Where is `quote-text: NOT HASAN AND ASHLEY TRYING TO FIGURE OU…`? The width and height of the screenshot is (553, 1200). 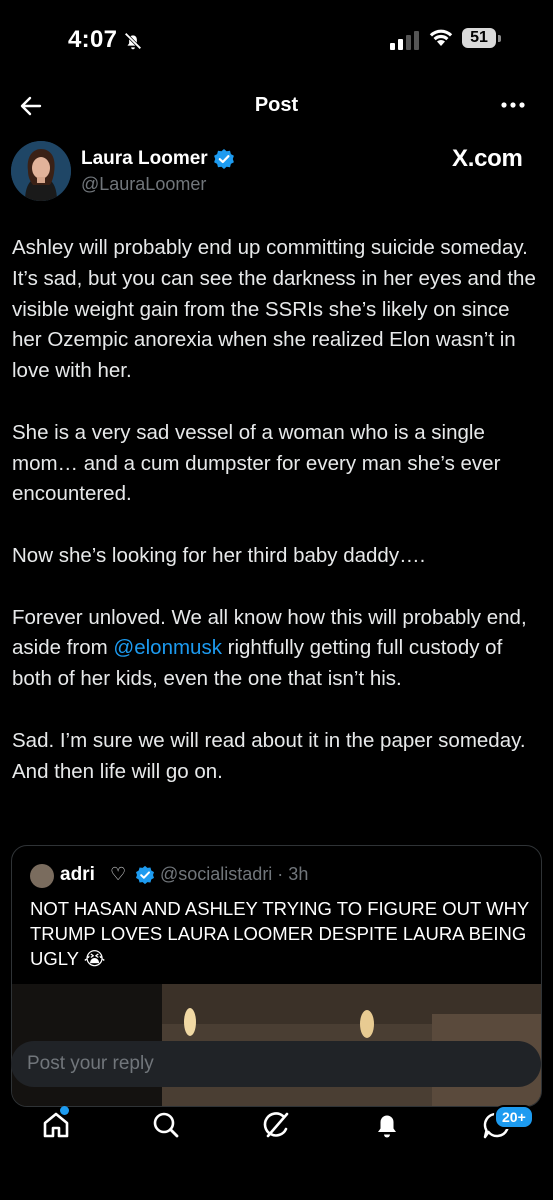
quote-text: NOT HASAN AND ASHLEY TRYING TO FIGURE OU… is located at coordinates (279, 933).